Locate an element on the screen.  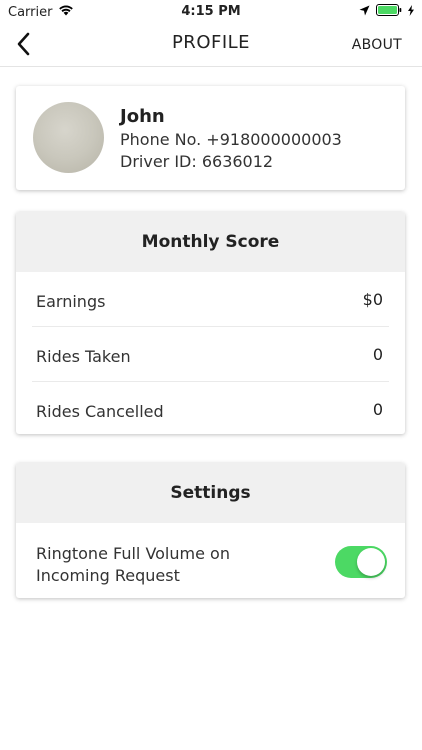
ringtone-toggle is located at coordinates (361, 562).